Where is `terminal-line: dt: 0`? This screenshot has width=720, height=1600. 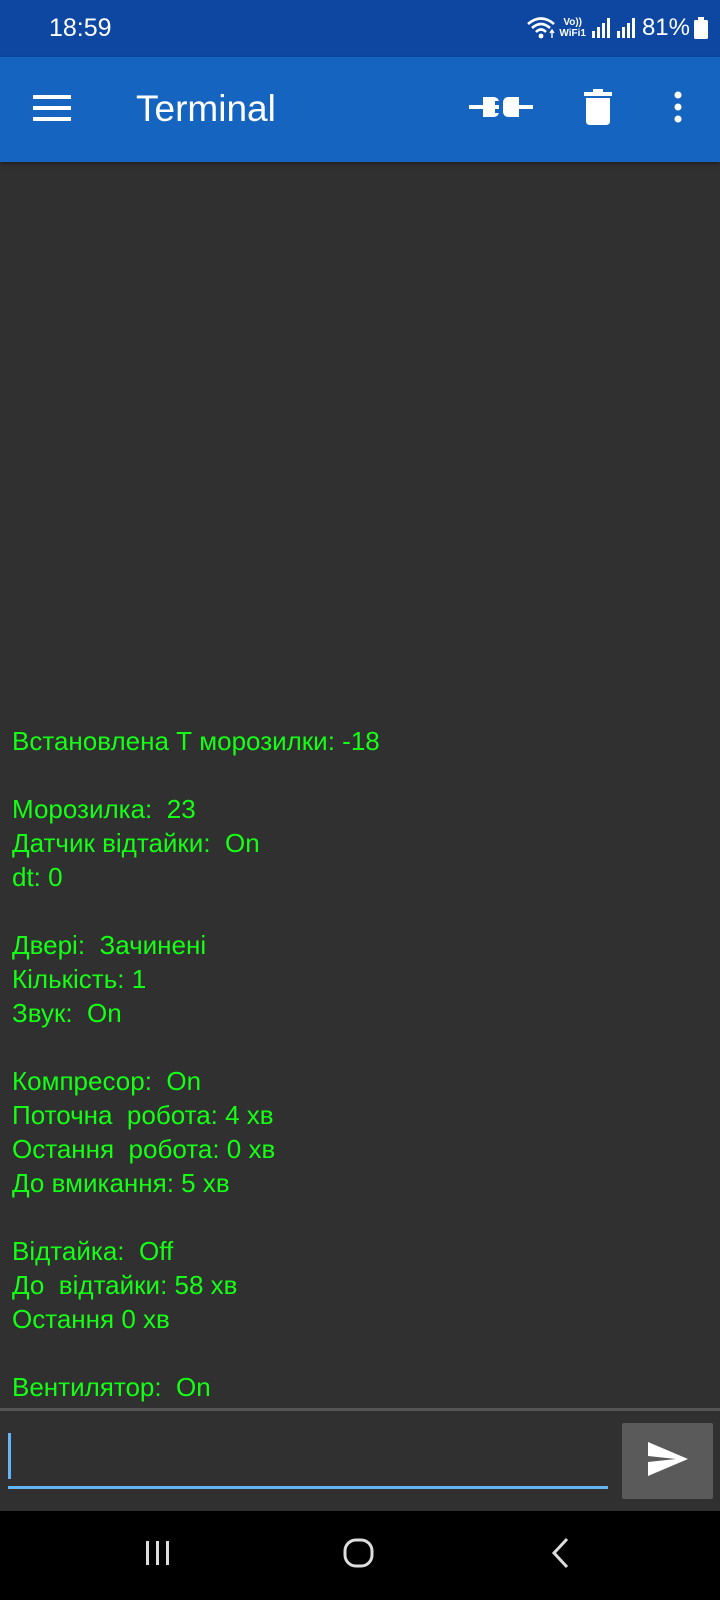 terminal-line: dt: 0 is located at coordinates (37, 877).